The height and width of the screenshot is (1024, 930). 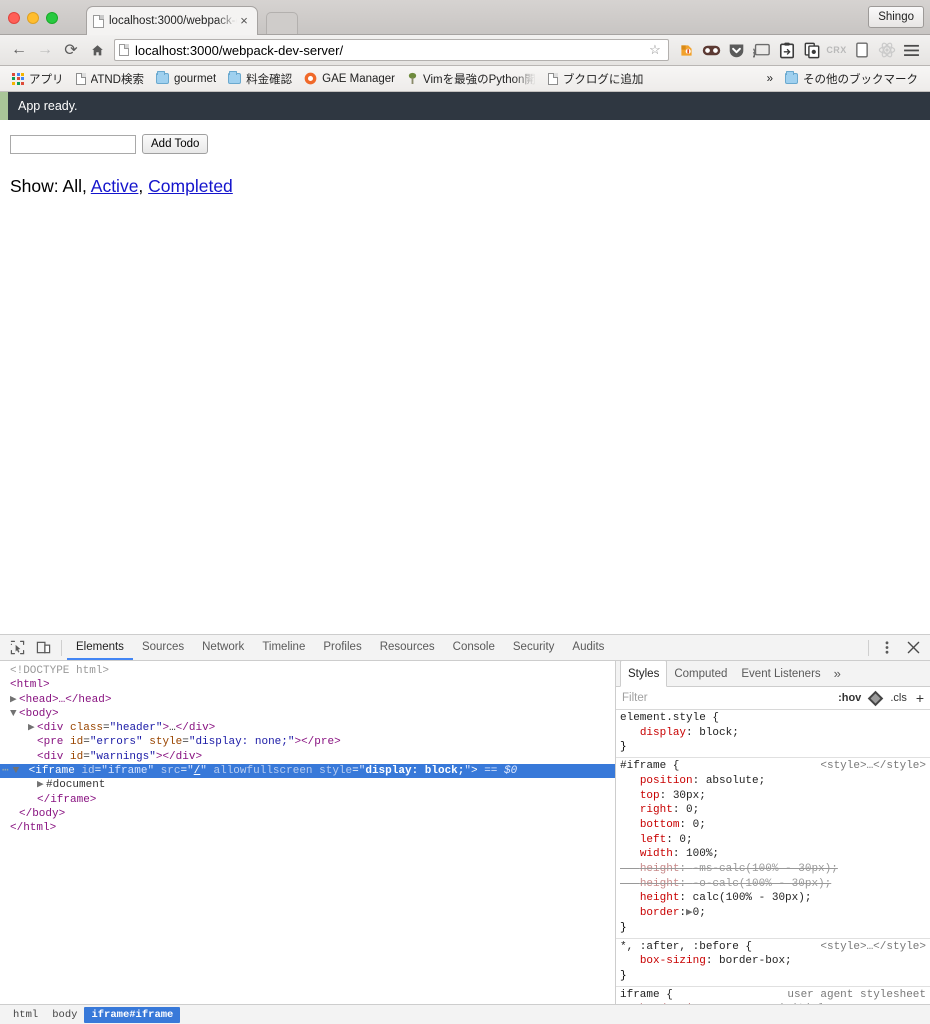 What do you see at coordinates (33, 18) in the screenshot?
I see `minimize-window-button` at bounding box center [33, 18].